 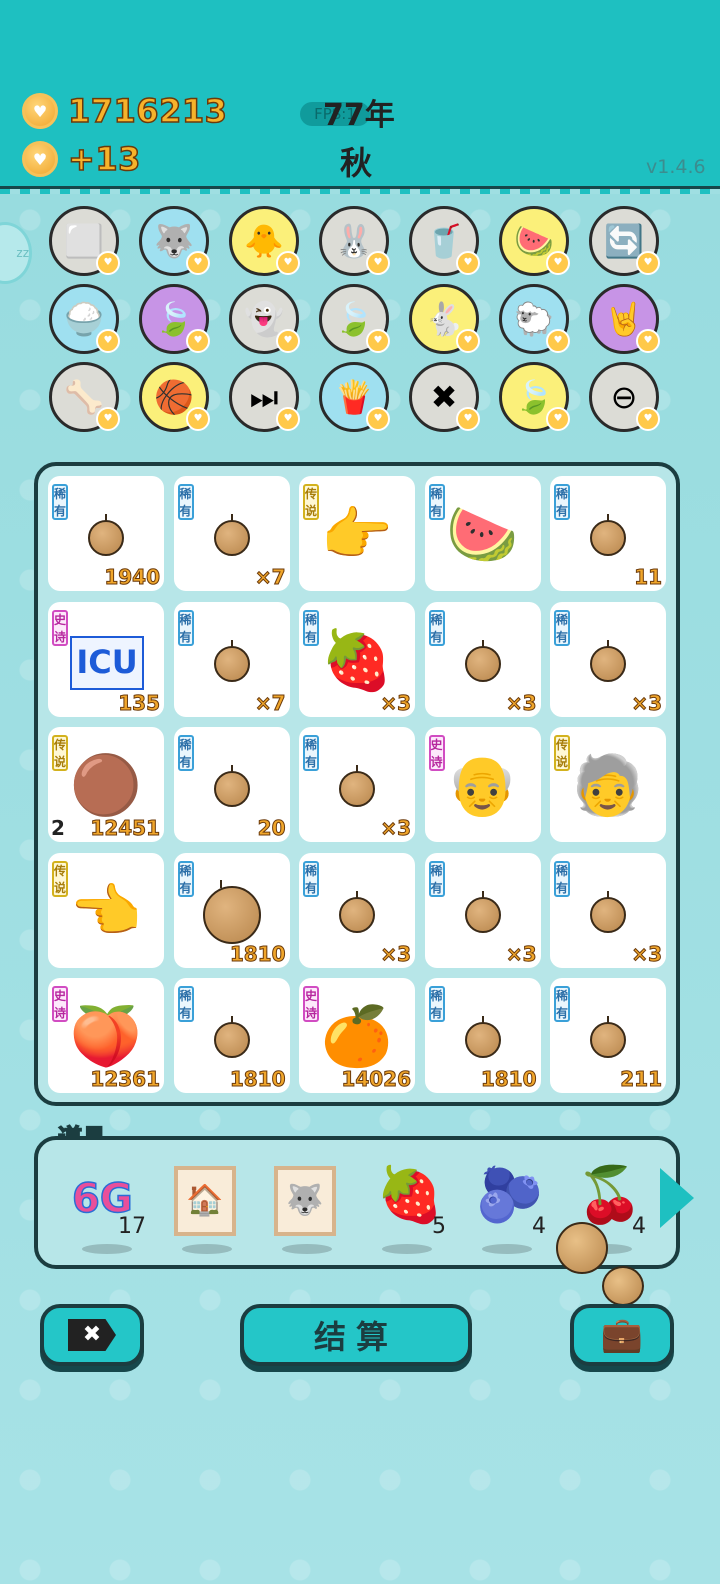 What do you see at coordinates (108, 1212) in the screenshot?
I see `prop-6g-badge: 6G 17` at bounding box center [108, 1212].